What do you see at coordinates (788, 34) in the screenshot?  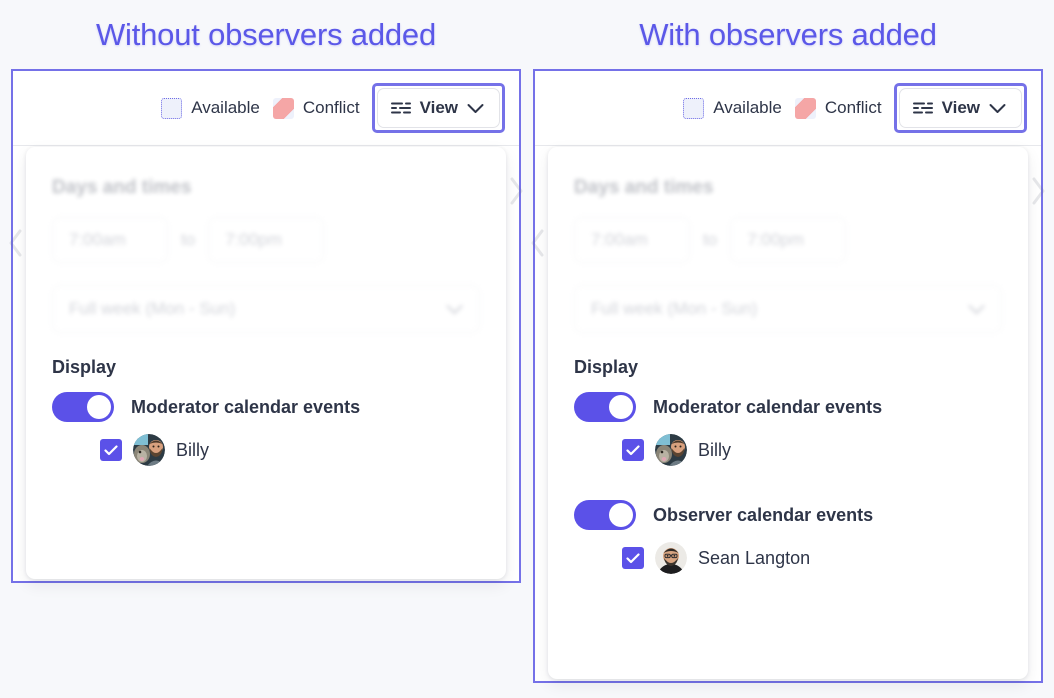 I see `column-title-with-observers: With observers added` at bounding box center [788, 34].